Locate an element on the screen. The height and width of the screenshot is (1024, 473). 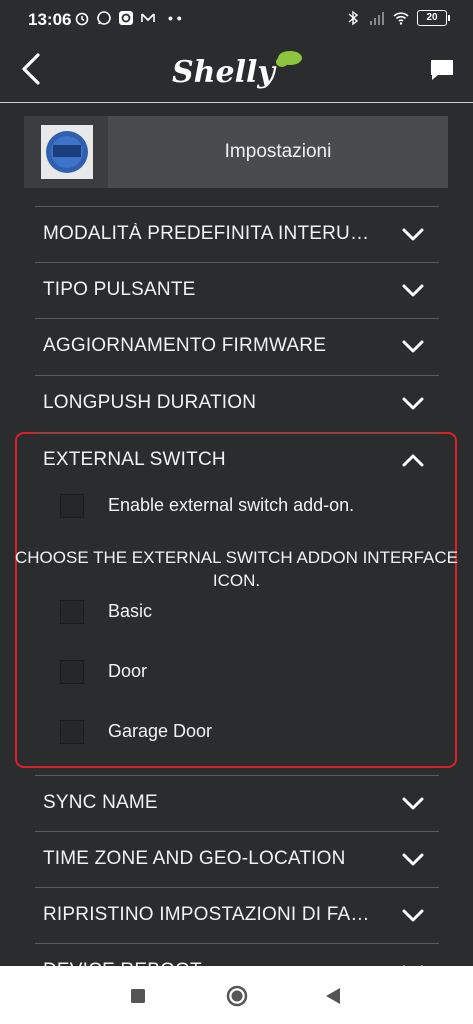
section-external-switch: EXTERNAL SWITCH is located at coordinates (237, 460).